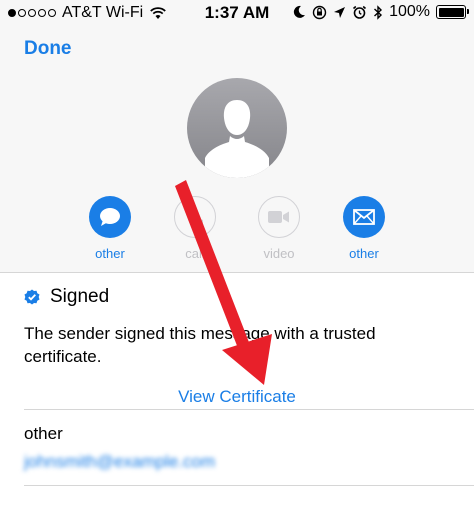  I want to click on mail-action-label: other, so click(364, 253).